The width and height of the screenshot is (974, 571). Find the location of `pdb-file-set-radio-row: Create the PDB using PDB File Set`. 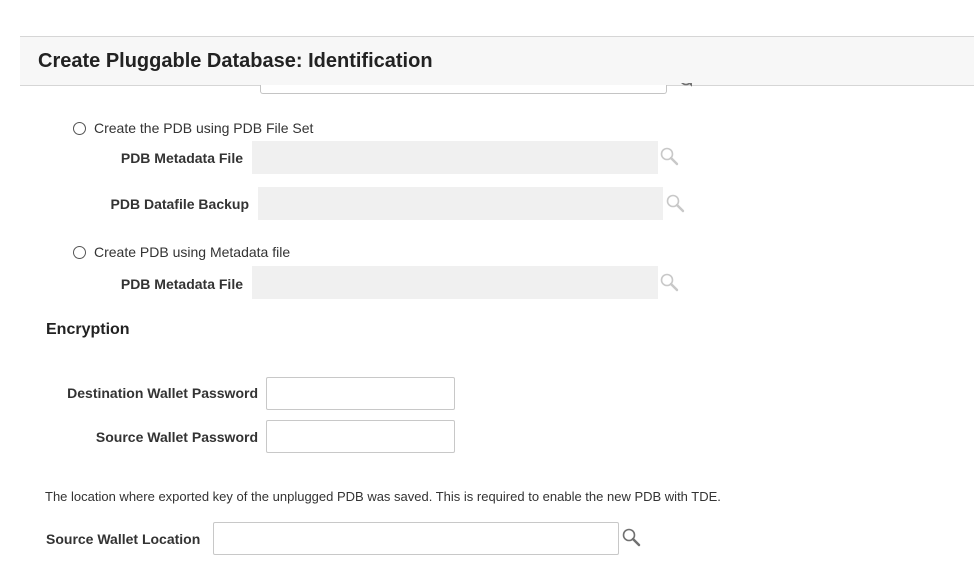

pdb-file-set-radio-row: Create the PDB using PDB File Set is located at coordinates (193, 128).